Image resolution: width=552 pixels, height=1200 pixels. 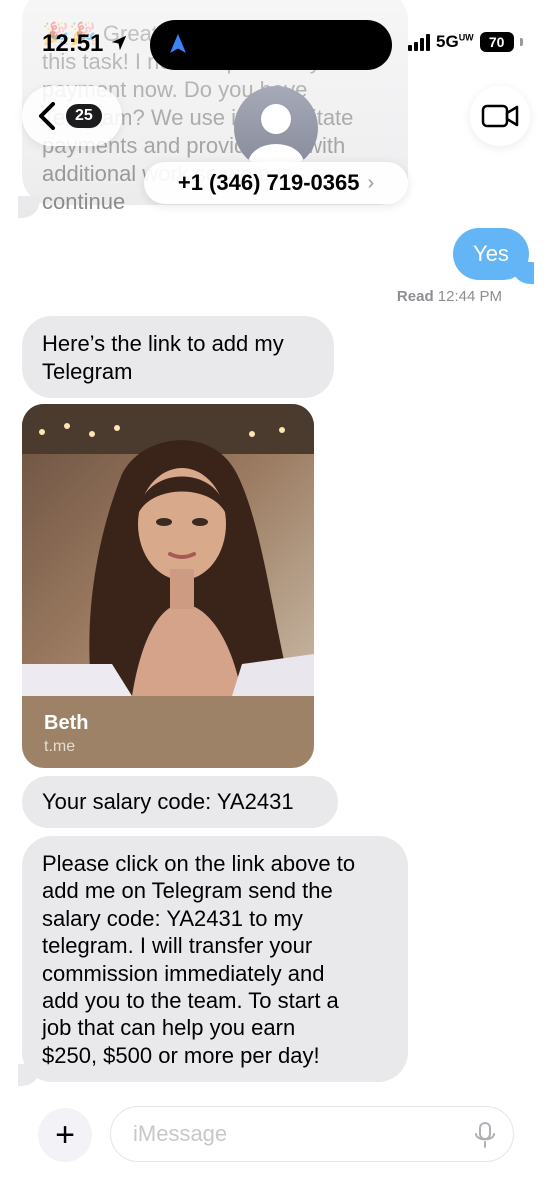 I want to click on battery-tip, so click(x=521, y=42).